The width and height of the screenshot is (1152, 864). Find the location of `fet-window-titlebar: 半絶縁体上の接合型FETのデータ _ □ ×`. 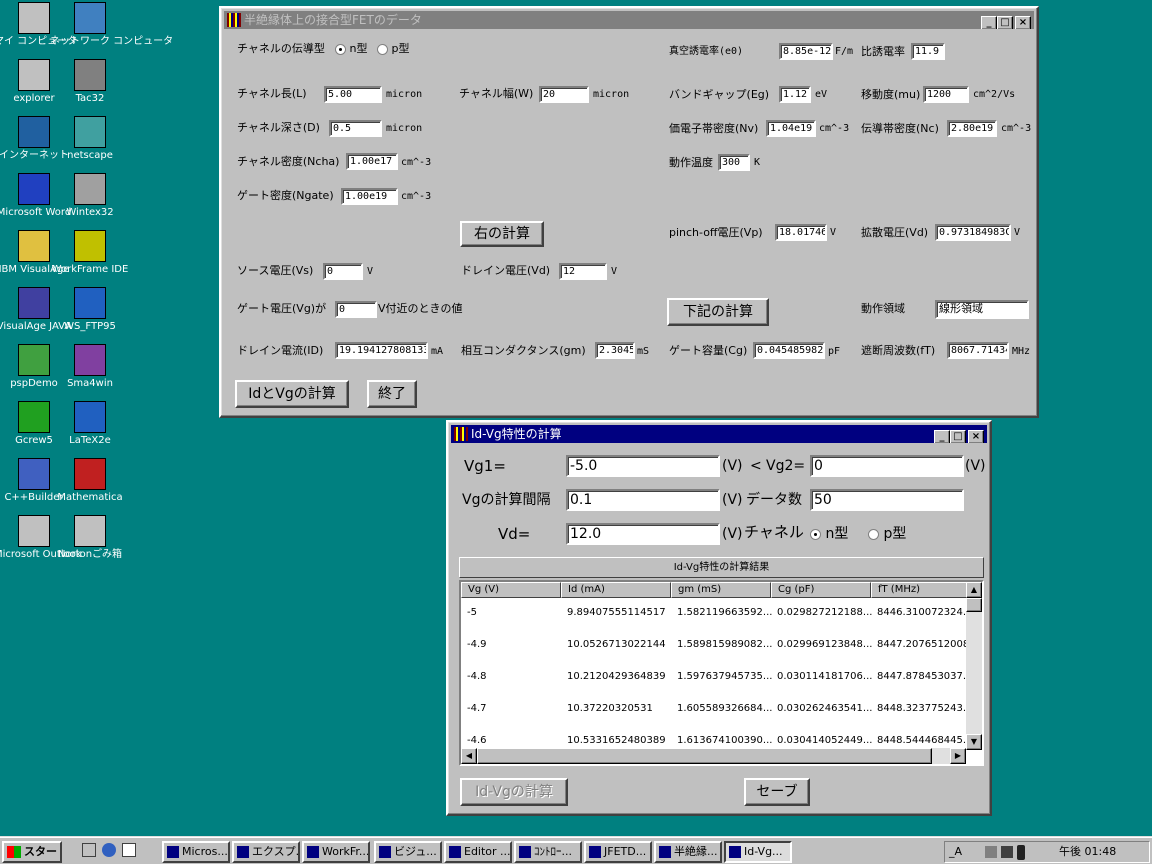

fet-window-titlebar: 半絶縁体上の接合型FETのデータ _ □ × is located at coordinates (629, 20).